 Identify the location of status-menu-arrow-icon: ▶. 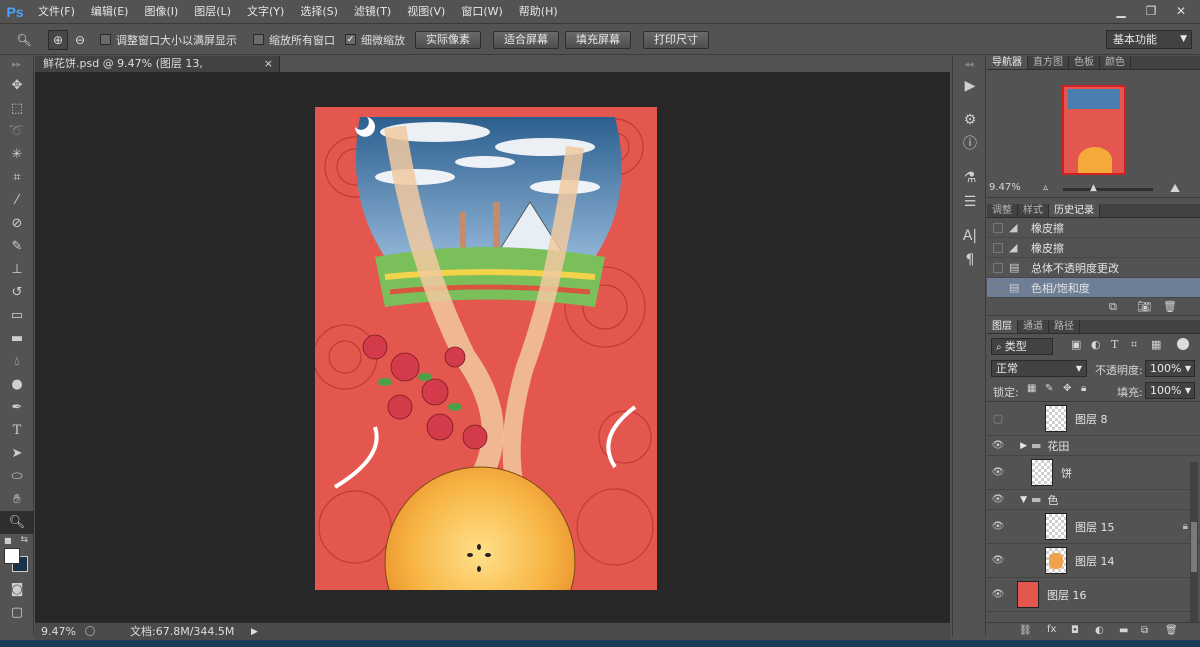
(254, 632).